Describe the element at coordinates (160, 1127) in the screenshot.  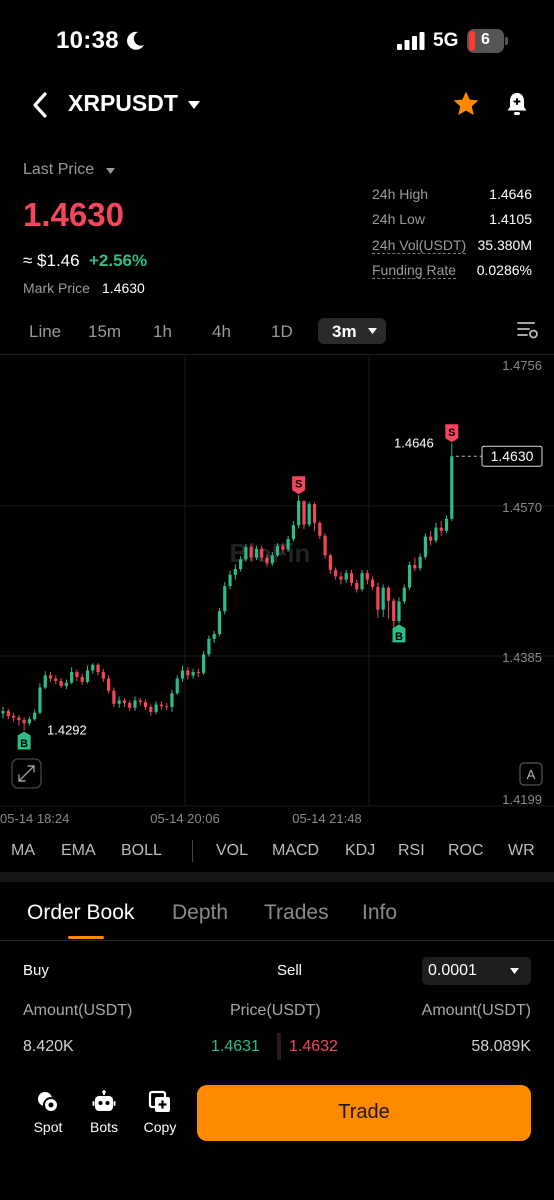
I see `nav-label: Copy` at that location.